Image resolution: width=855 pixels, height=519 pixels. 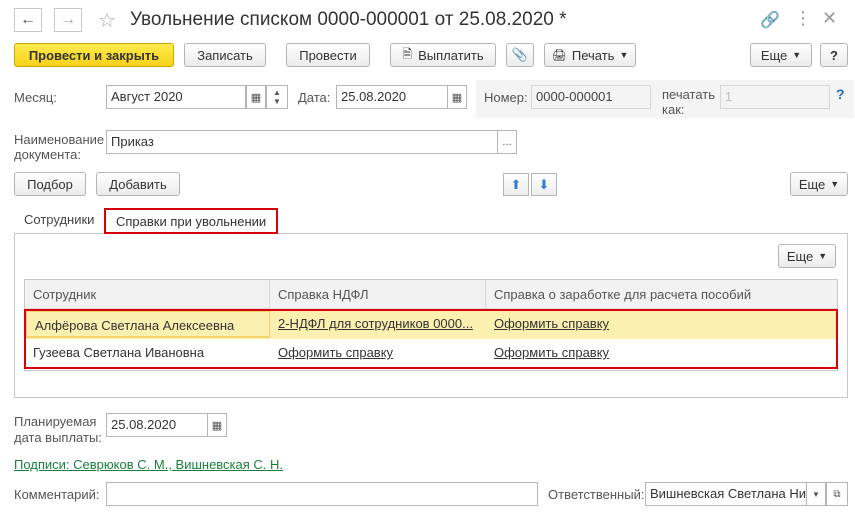 I want to click on doc-name-label-1: Наименование, so click(x=59, y=139).